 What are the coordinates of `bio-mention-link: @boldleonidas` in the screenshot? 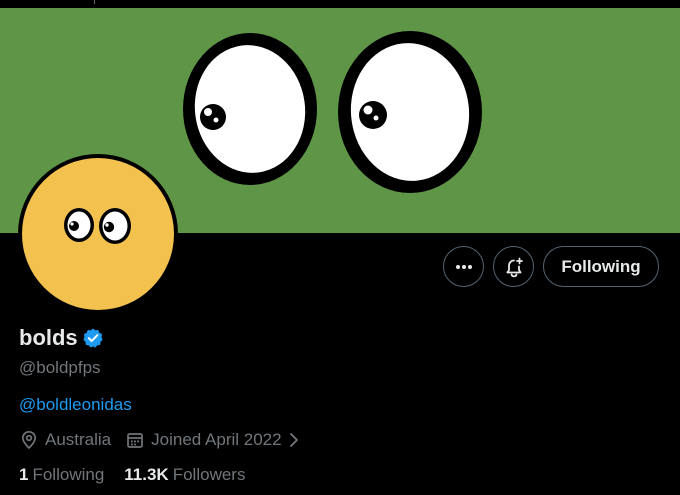 It's located at (75, 405).